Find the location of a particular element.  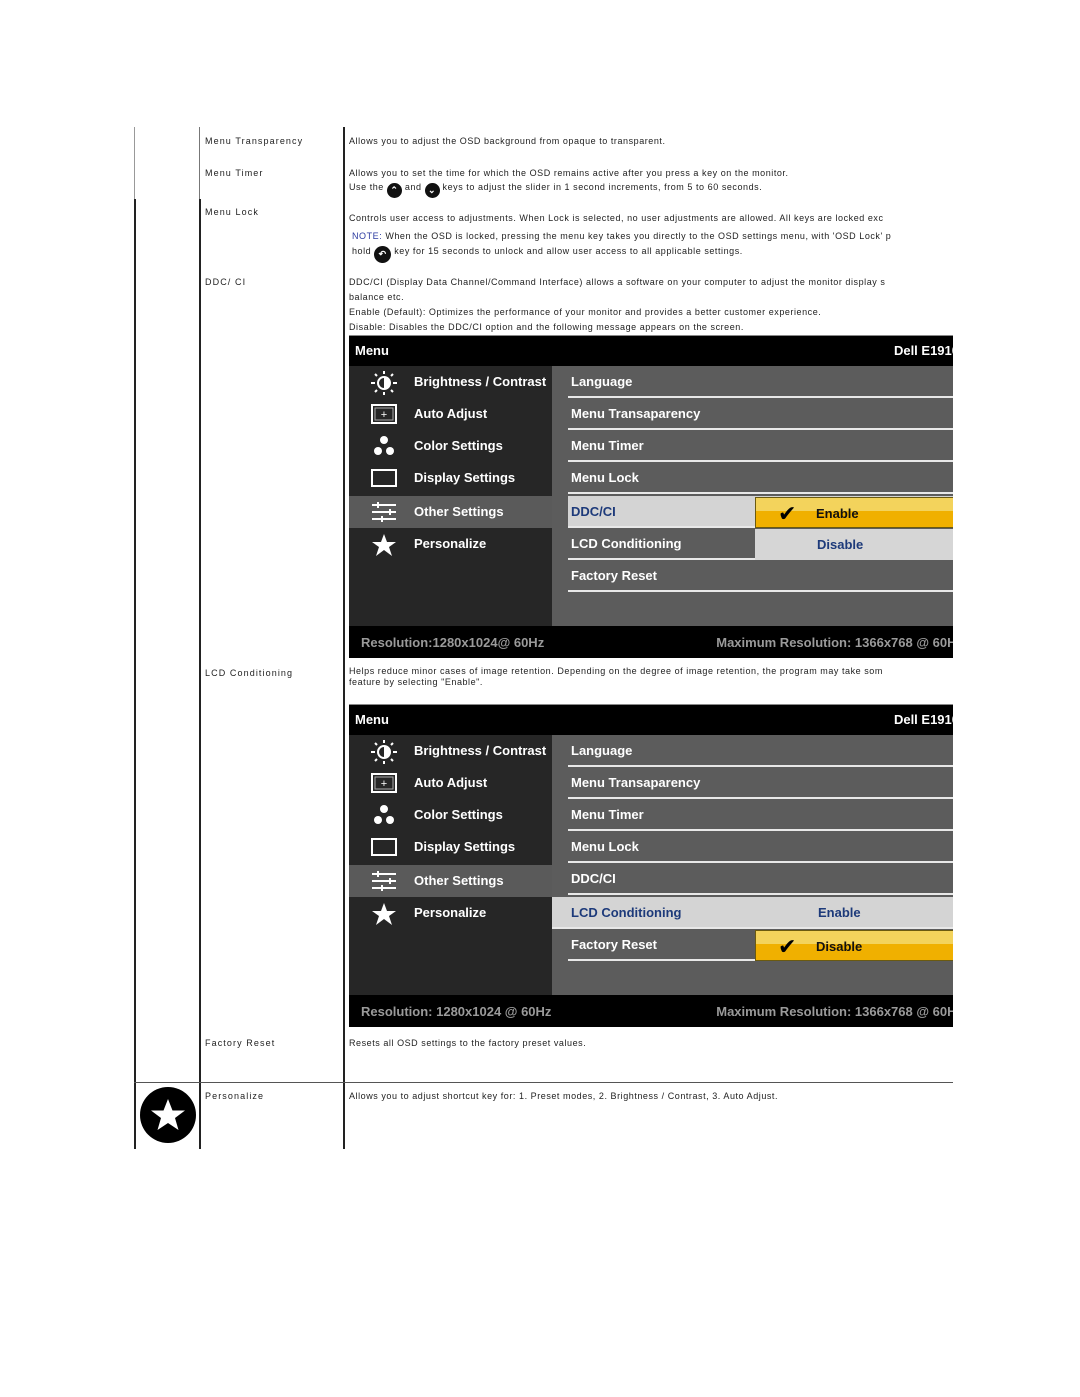

osd-menu-label: Personalize is located at coordinates (450, 543).